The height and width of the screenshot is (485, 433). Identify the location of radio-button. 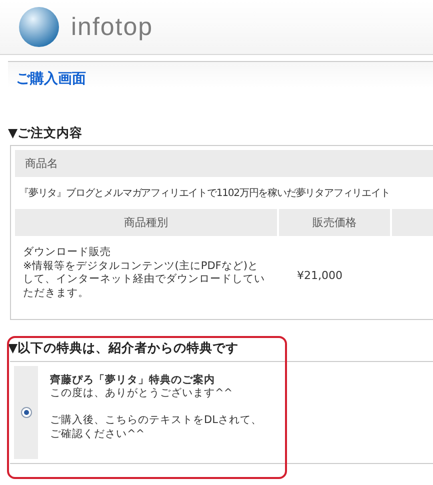
(26, 412).